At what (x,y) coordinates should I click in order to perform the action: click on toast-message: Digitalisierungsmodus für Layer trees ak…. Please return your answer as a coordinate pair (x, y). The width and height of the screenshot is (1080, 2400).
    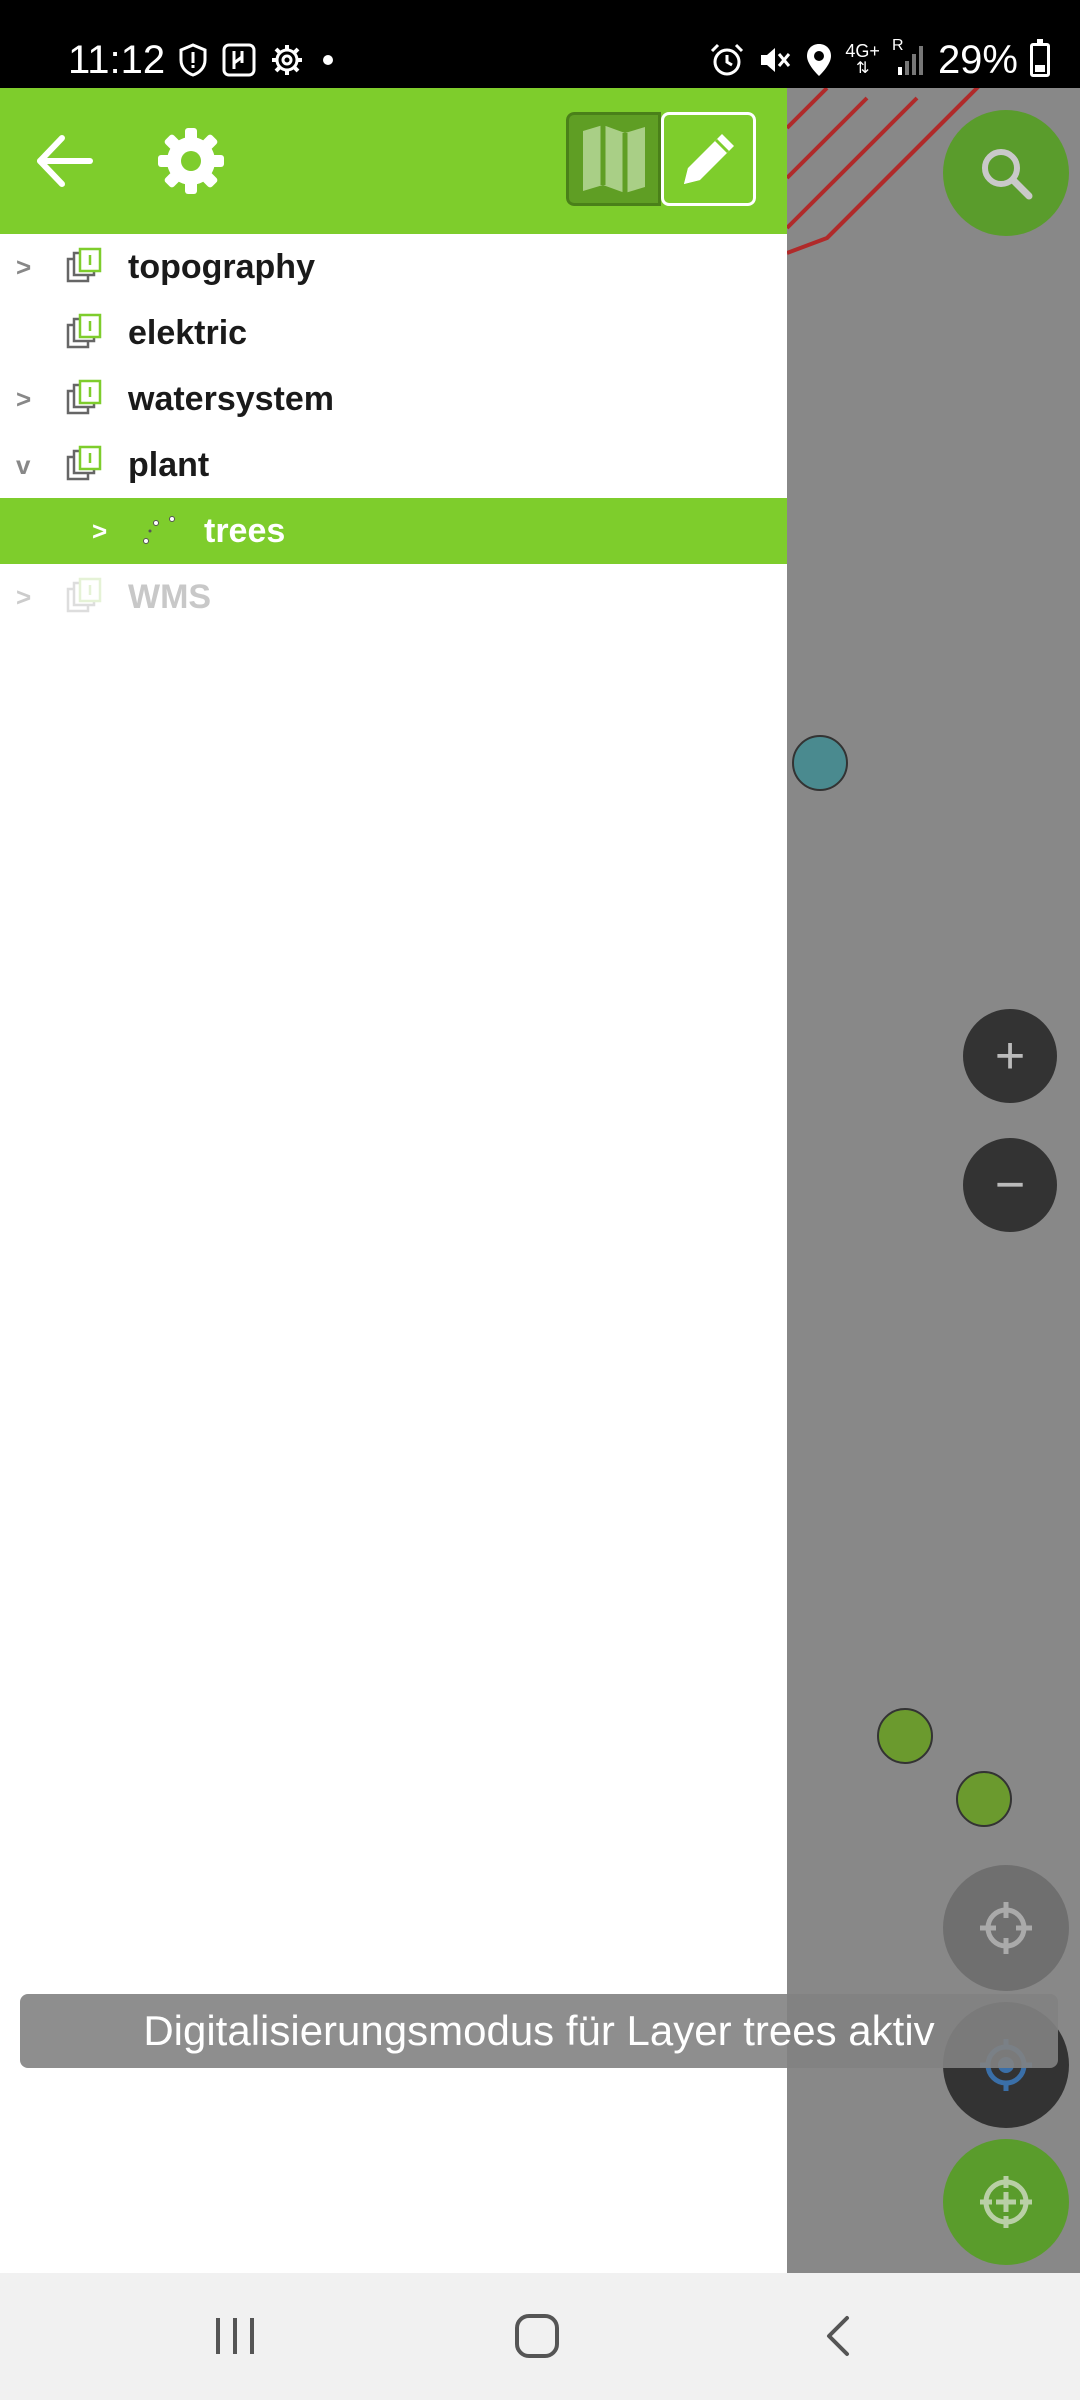
    Looking at the image, I should click on (539, 2031).